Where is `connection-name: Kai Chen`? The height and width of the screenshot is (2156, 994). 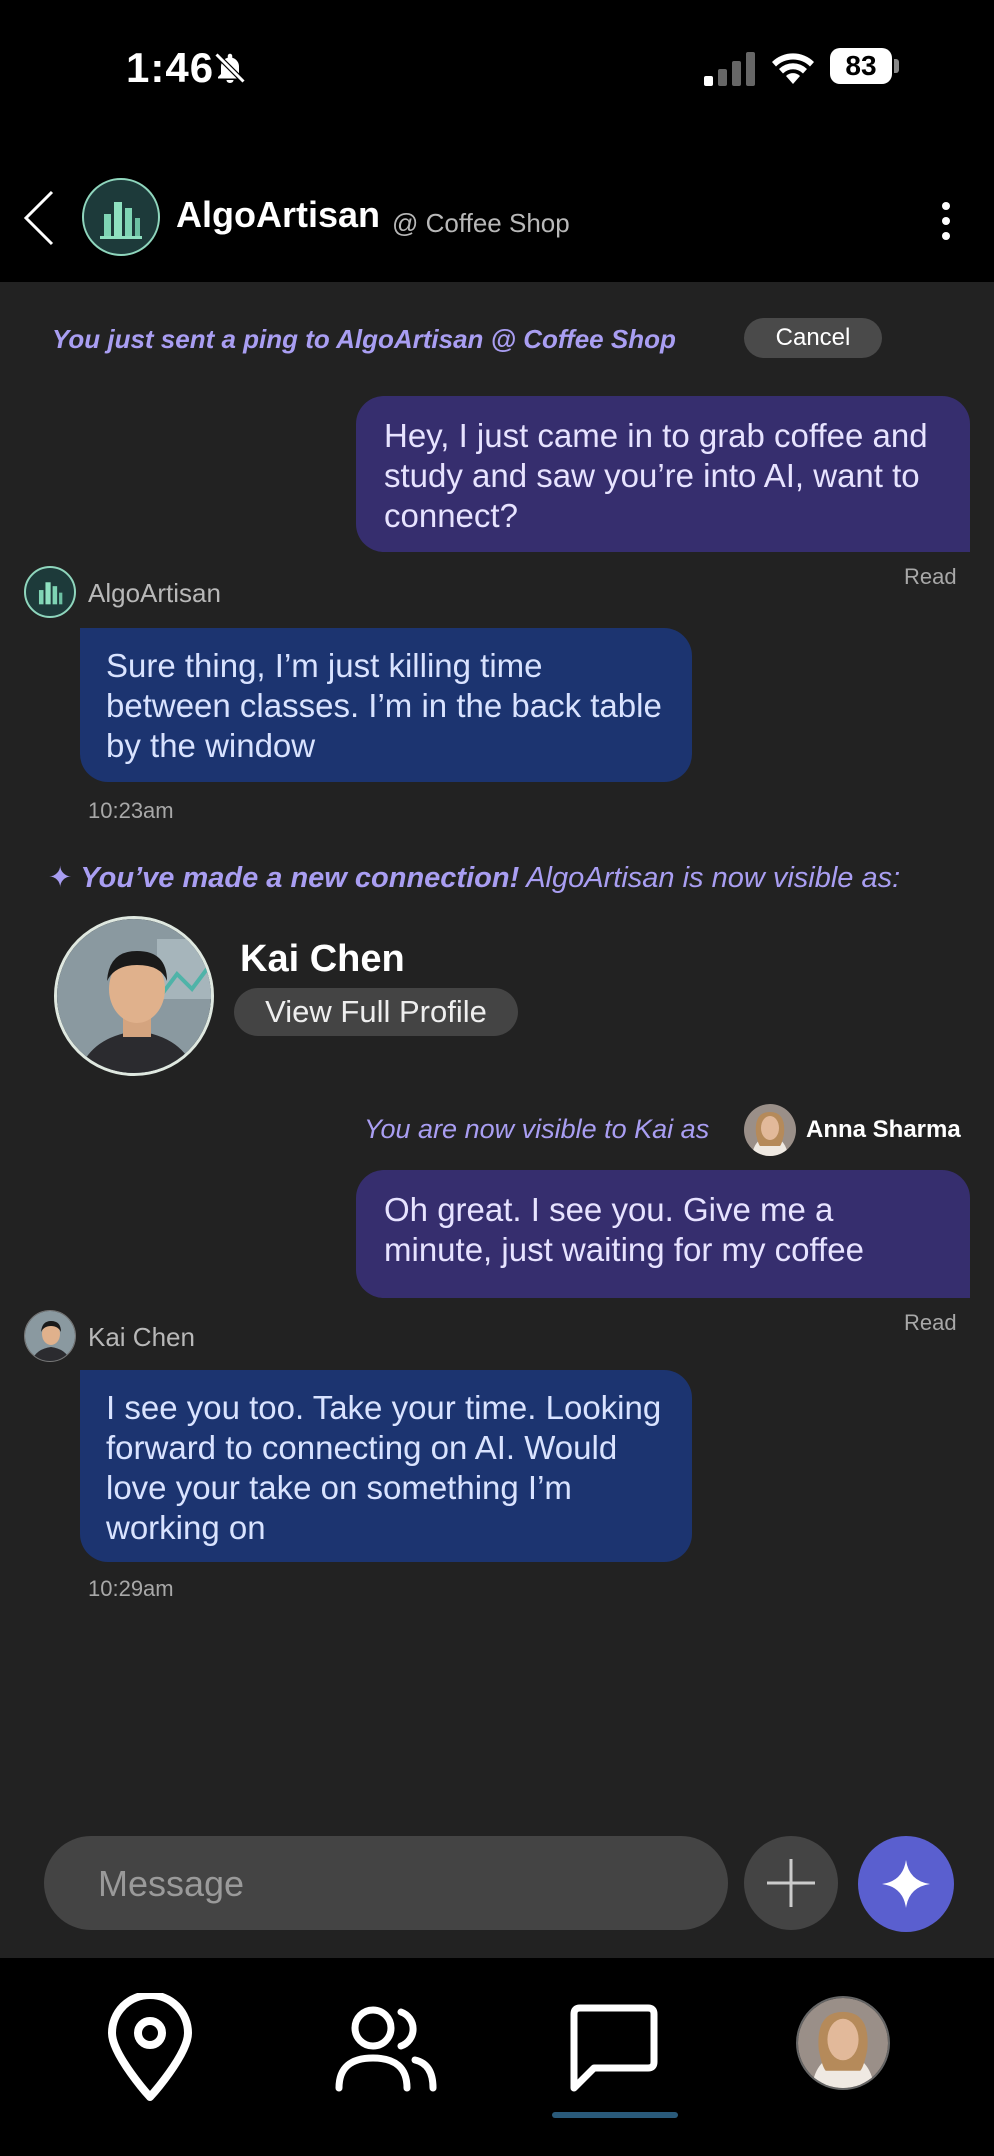 connection-name: Kai Chen is located at coordinates (322, 959).